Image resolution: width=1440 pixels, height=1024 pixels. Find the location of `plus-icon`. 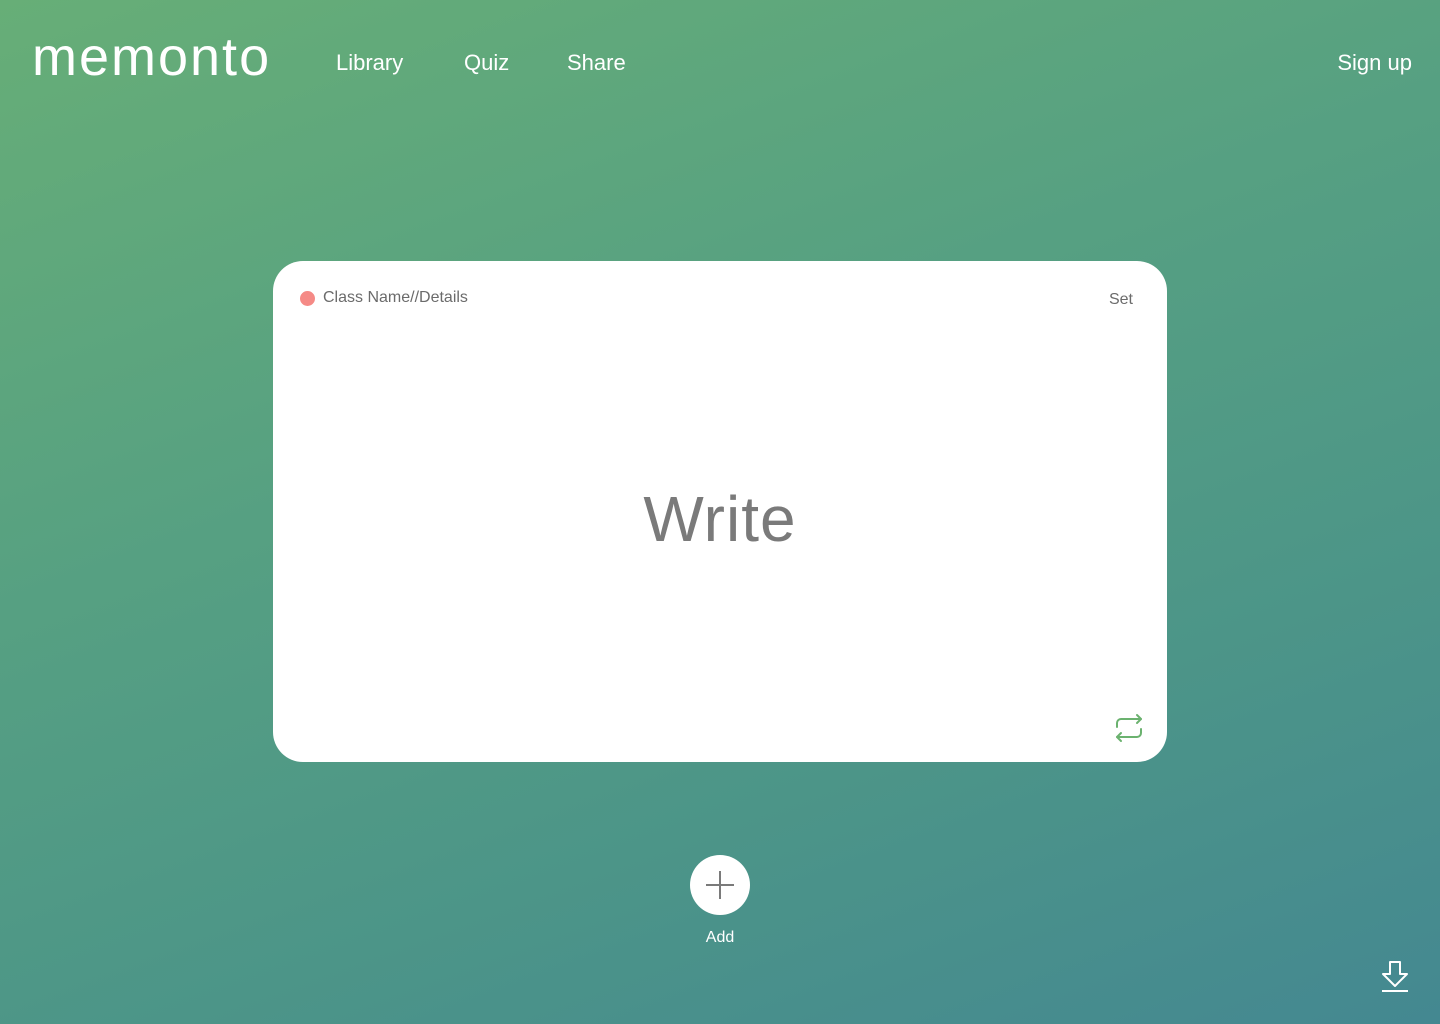

plus-icon is located at coordinates (720, 885).